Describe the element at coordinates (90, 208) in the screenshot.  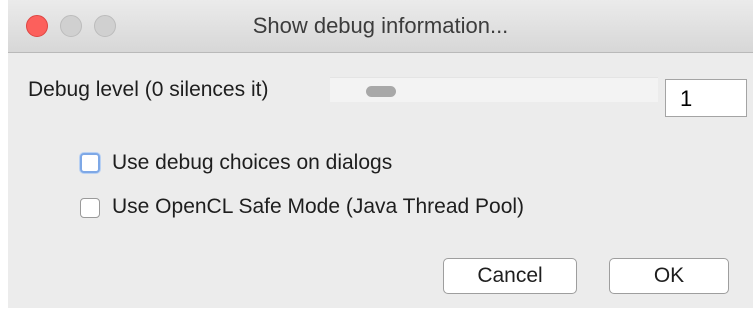
I see `opencl-safe-mode-checkbox` at that location.